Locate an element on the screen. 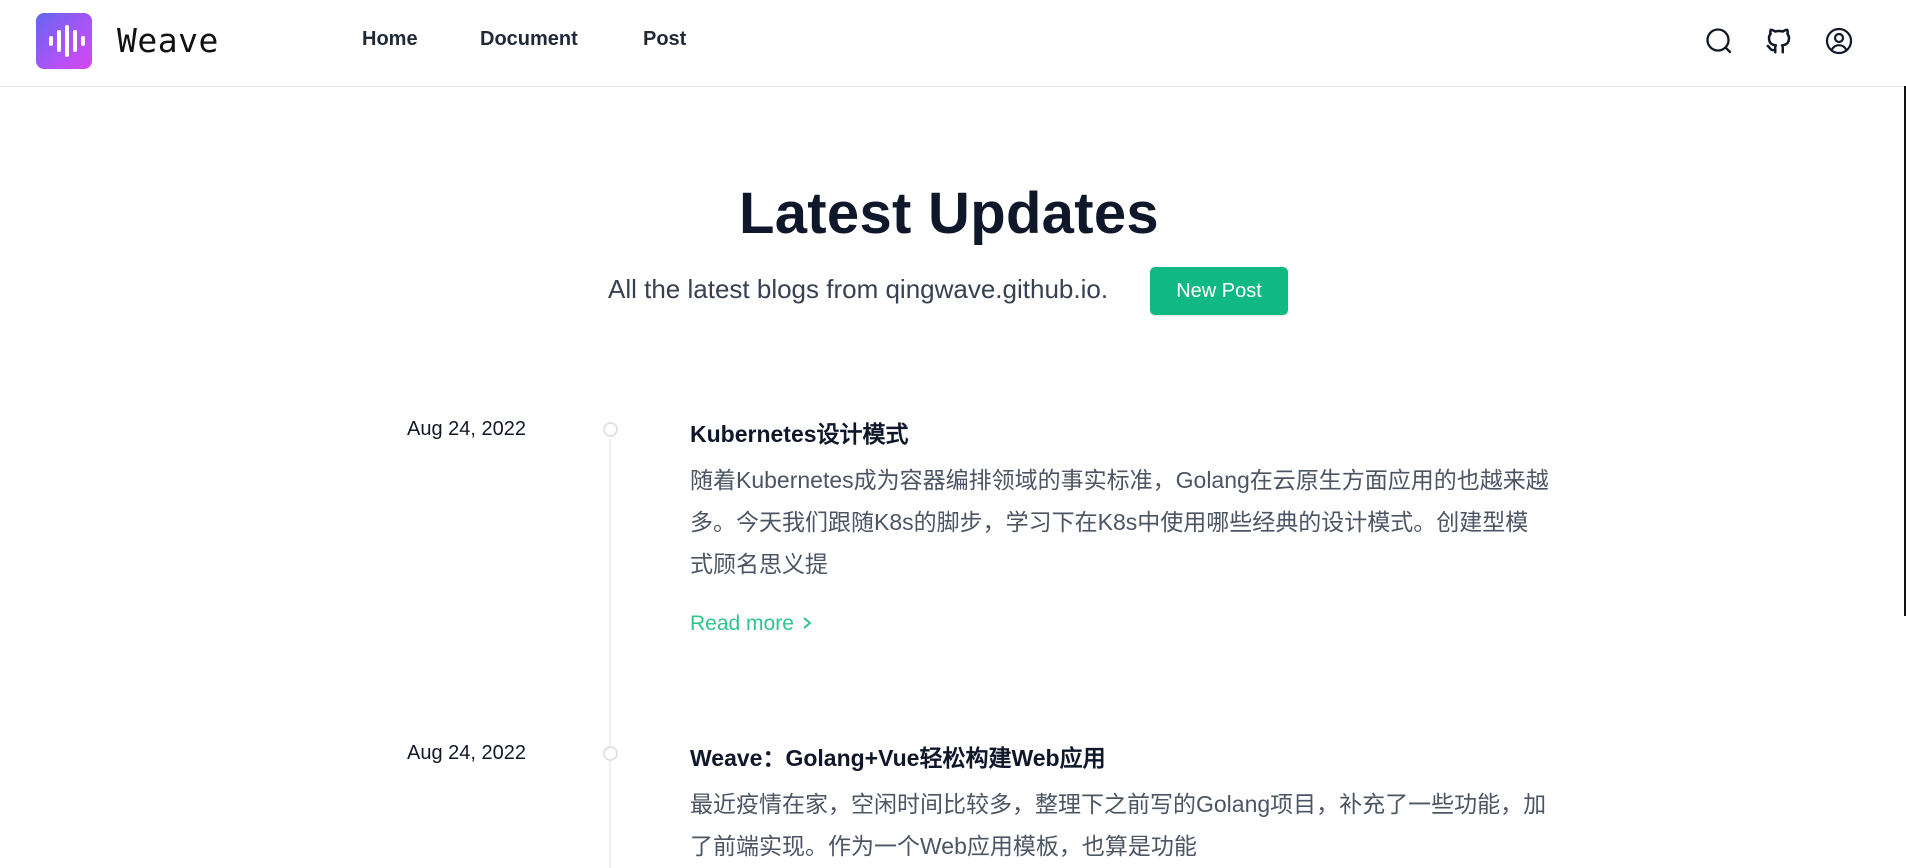 Image resolution: width=1906 pixels, height=868 pixels. post-title-link: Weave：Golang+Vue轻松构建Web应用 is located at coordinates (898, 756).